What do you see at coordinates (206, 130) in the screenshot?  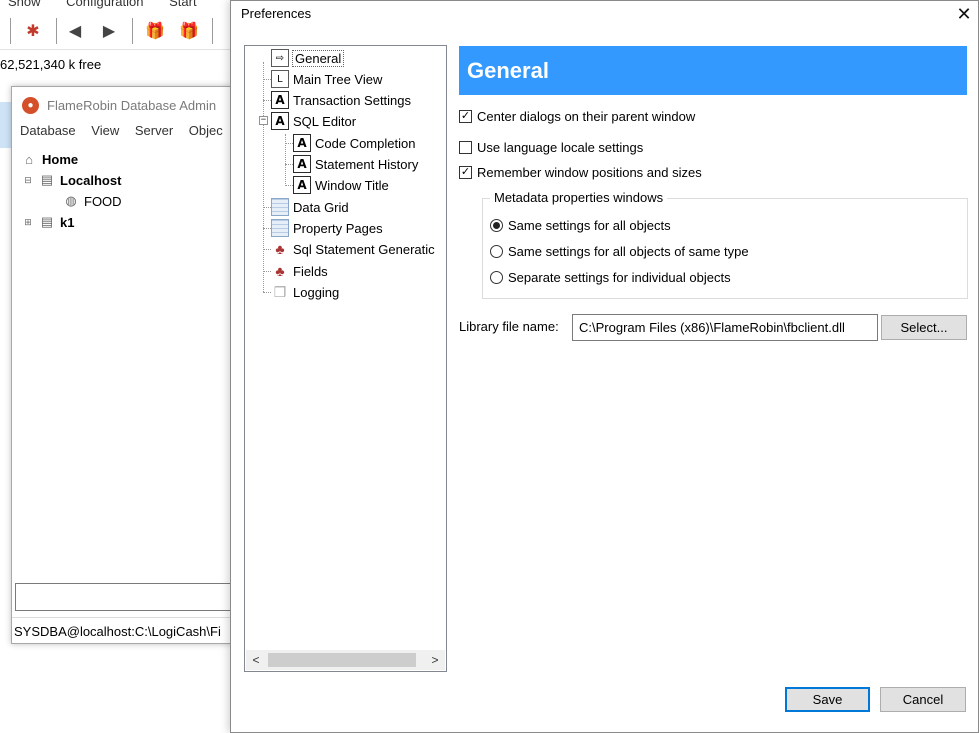 I see `menu-object: Objec` at bounding box center [206, 130].